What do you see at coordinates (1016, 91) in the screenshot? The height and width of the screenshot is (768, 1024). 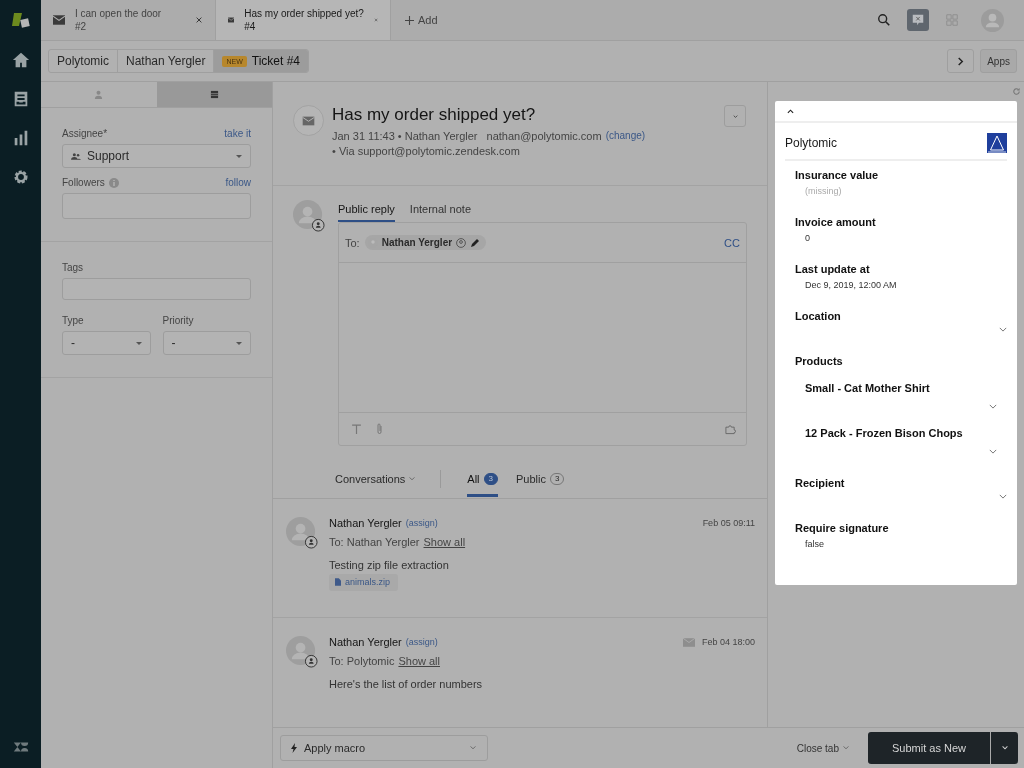 I see `refresh-icon` at bounding box center [1016, 91].